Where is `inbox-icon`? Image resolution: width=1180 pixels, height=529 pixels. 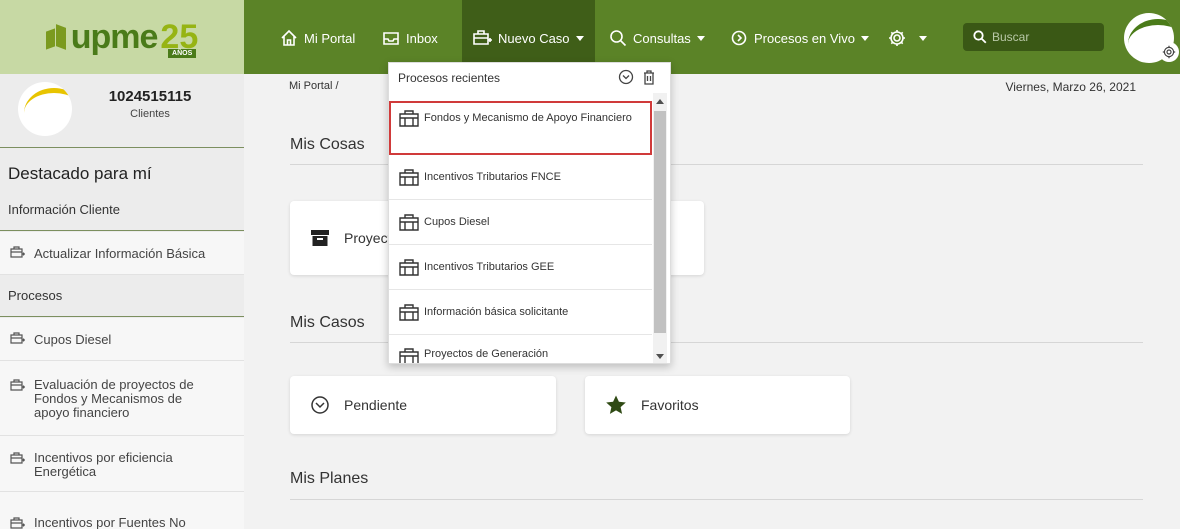 inbox-icon is located at coordinates (391, 38).